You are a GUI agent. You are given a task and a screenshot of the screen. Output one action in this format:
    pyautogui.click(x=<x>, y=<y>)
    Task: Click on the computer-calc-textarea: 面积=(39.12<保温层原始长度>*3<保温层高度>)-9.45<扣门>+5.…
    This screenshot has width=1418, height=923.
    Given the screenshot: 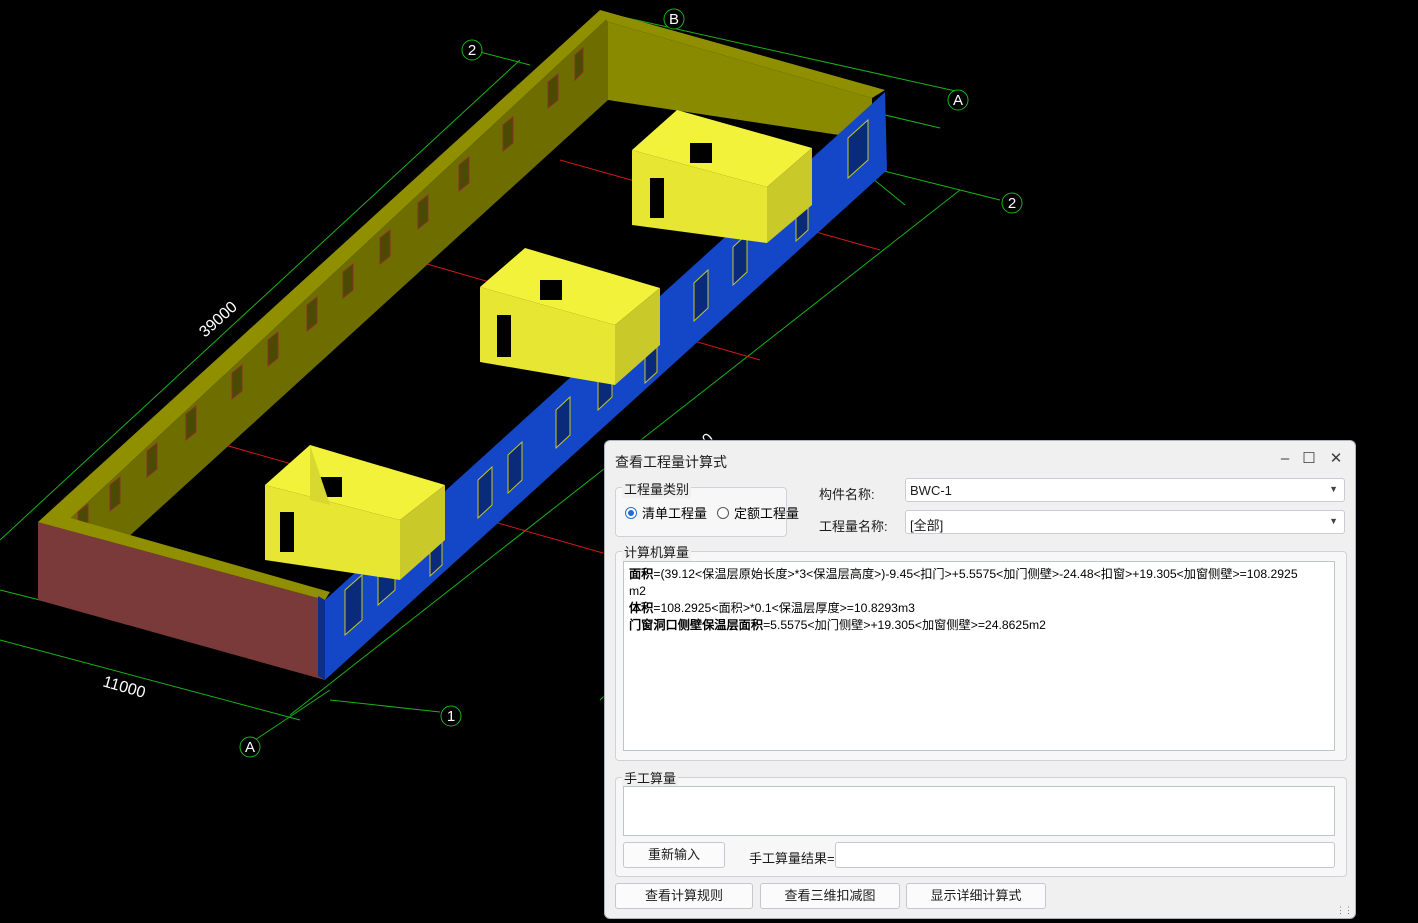 What is the action you would take?
    pyautogui.click(x=979, y=656)
    